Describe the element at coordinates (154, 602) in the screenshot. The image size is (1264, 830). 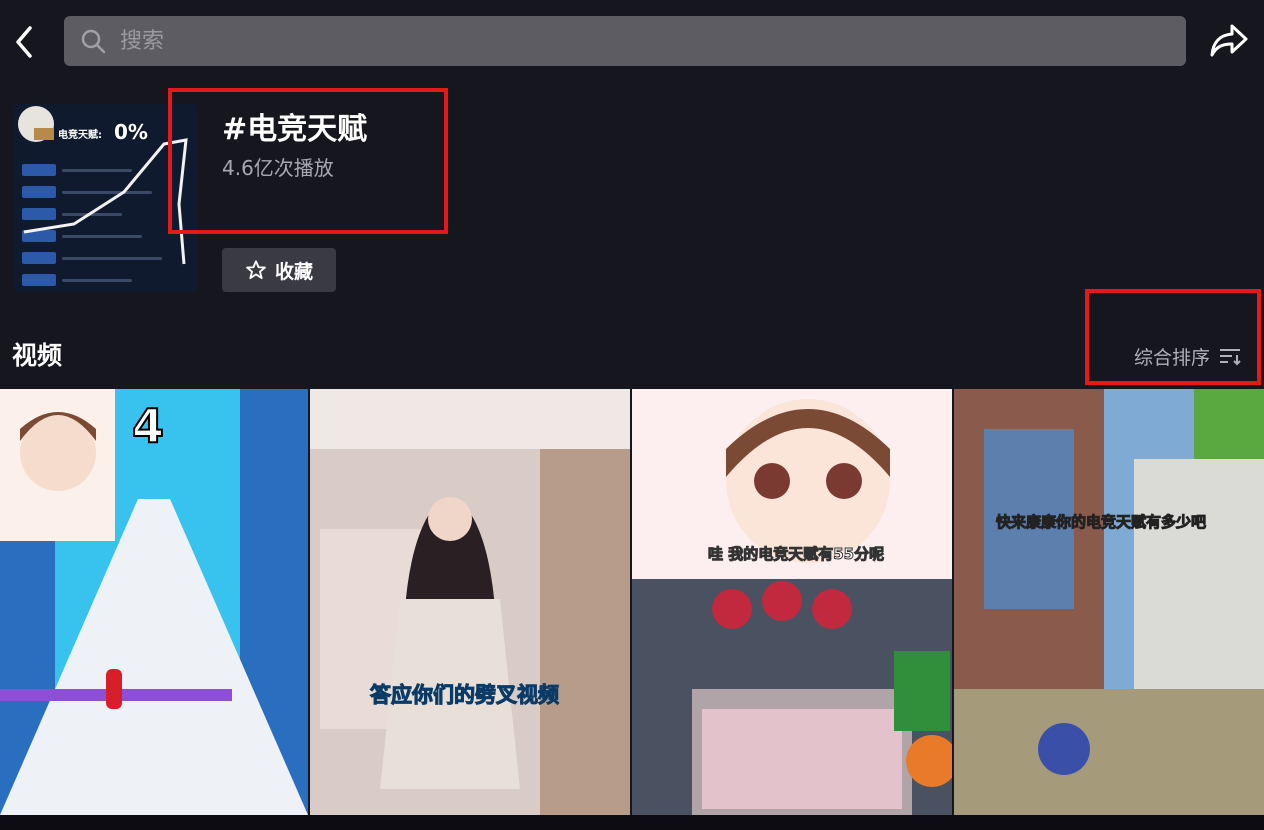
I see `video-thumbnail: 4` at that location.